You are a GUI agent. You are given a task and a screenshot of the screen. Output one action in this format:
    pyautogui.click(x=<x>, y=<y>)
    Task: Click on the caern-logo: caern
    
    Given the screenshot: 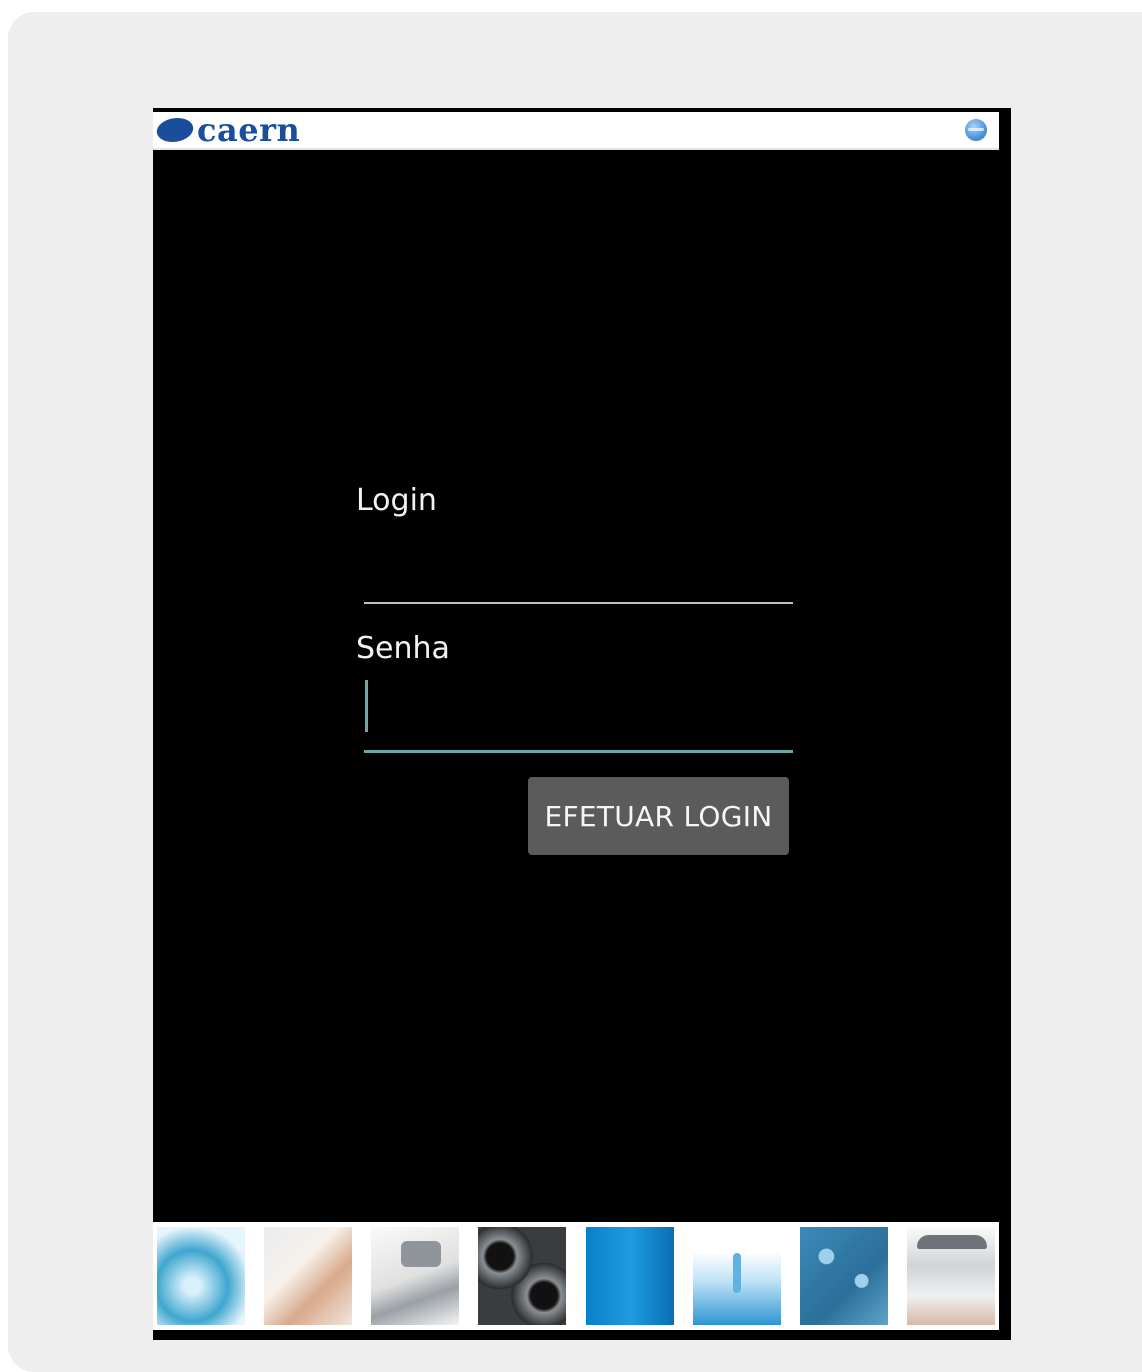 What is the action you would take?
    pyautogui.click(x=227, y=130)
    